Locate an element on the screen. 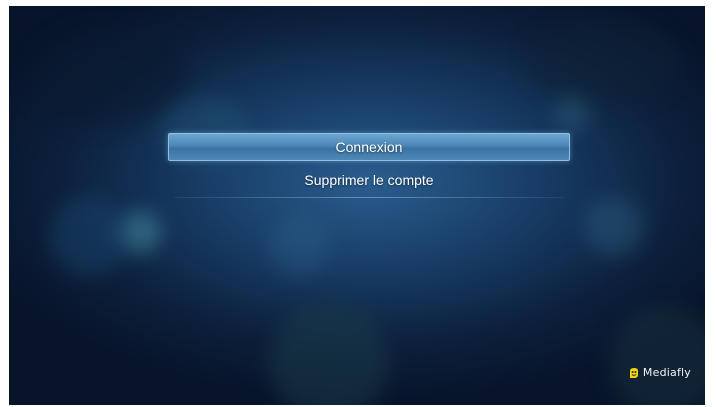 This screenshot has width=716, height=407. brand-logo: Mediafly is located at coordinates (659, 372).